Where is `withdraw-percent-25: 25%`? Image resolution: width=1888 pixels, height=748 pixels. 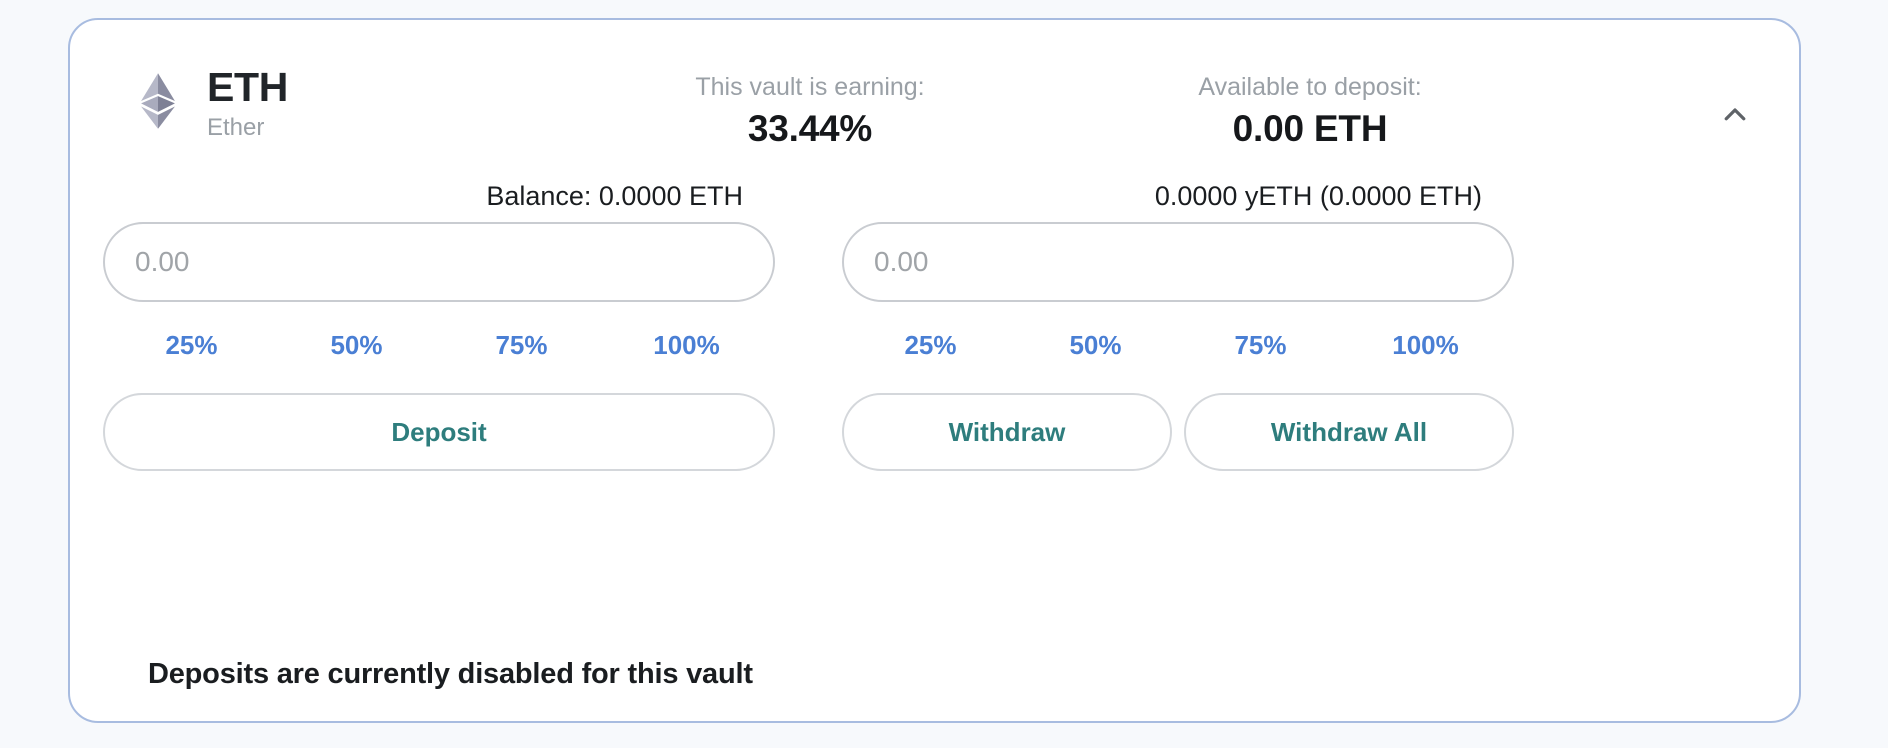
withdraw-percent-25: 25% is located at coordinates (930, 345).